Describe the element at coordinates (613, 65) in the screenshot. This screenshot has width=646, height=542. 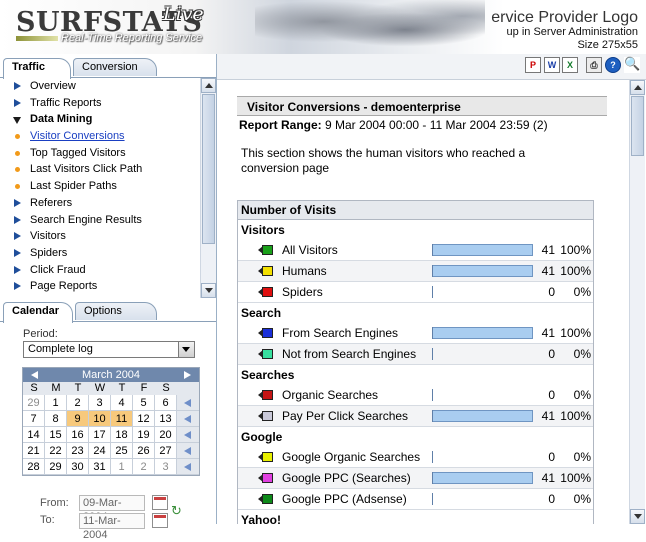
I see `help-icon: ?` at that location.